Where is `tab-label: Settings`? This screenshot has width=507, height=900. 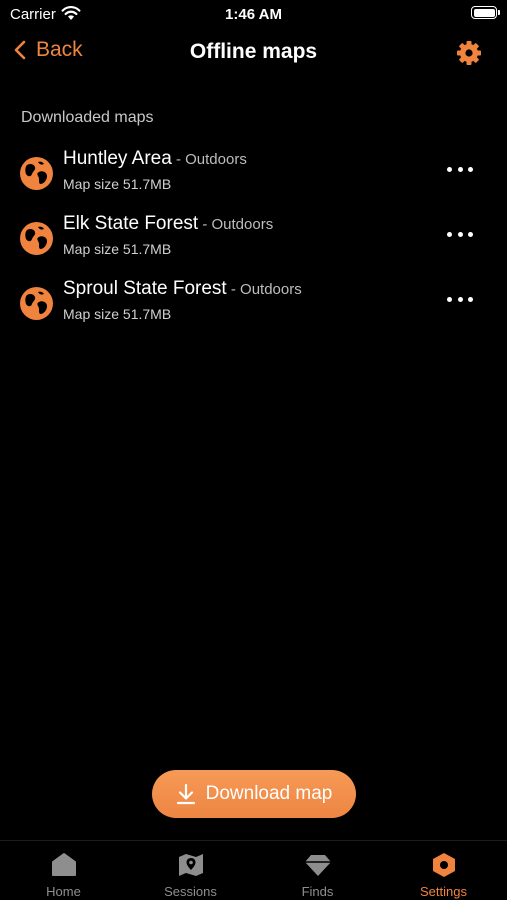 tab-label: Settings is located at coordinates (443, 891).